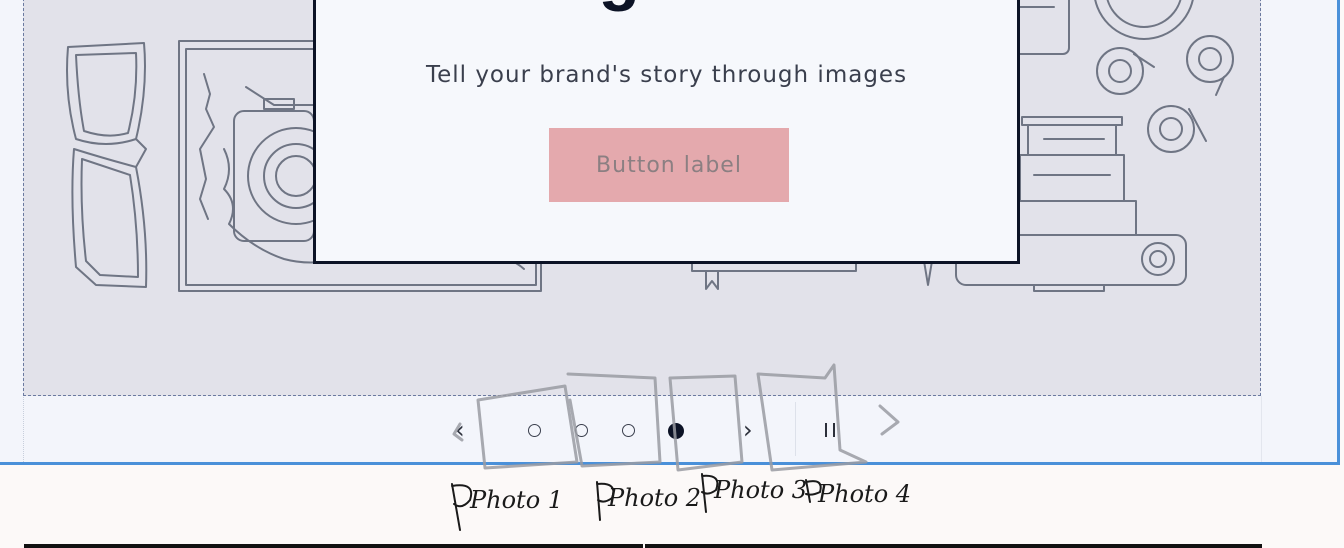 The height and width of the screenshot is (548, 1344). Describe the element at coordinates (666, 75) in the screenshot. I see `slide-subtitle: Tell your brand's story through images` at that location.